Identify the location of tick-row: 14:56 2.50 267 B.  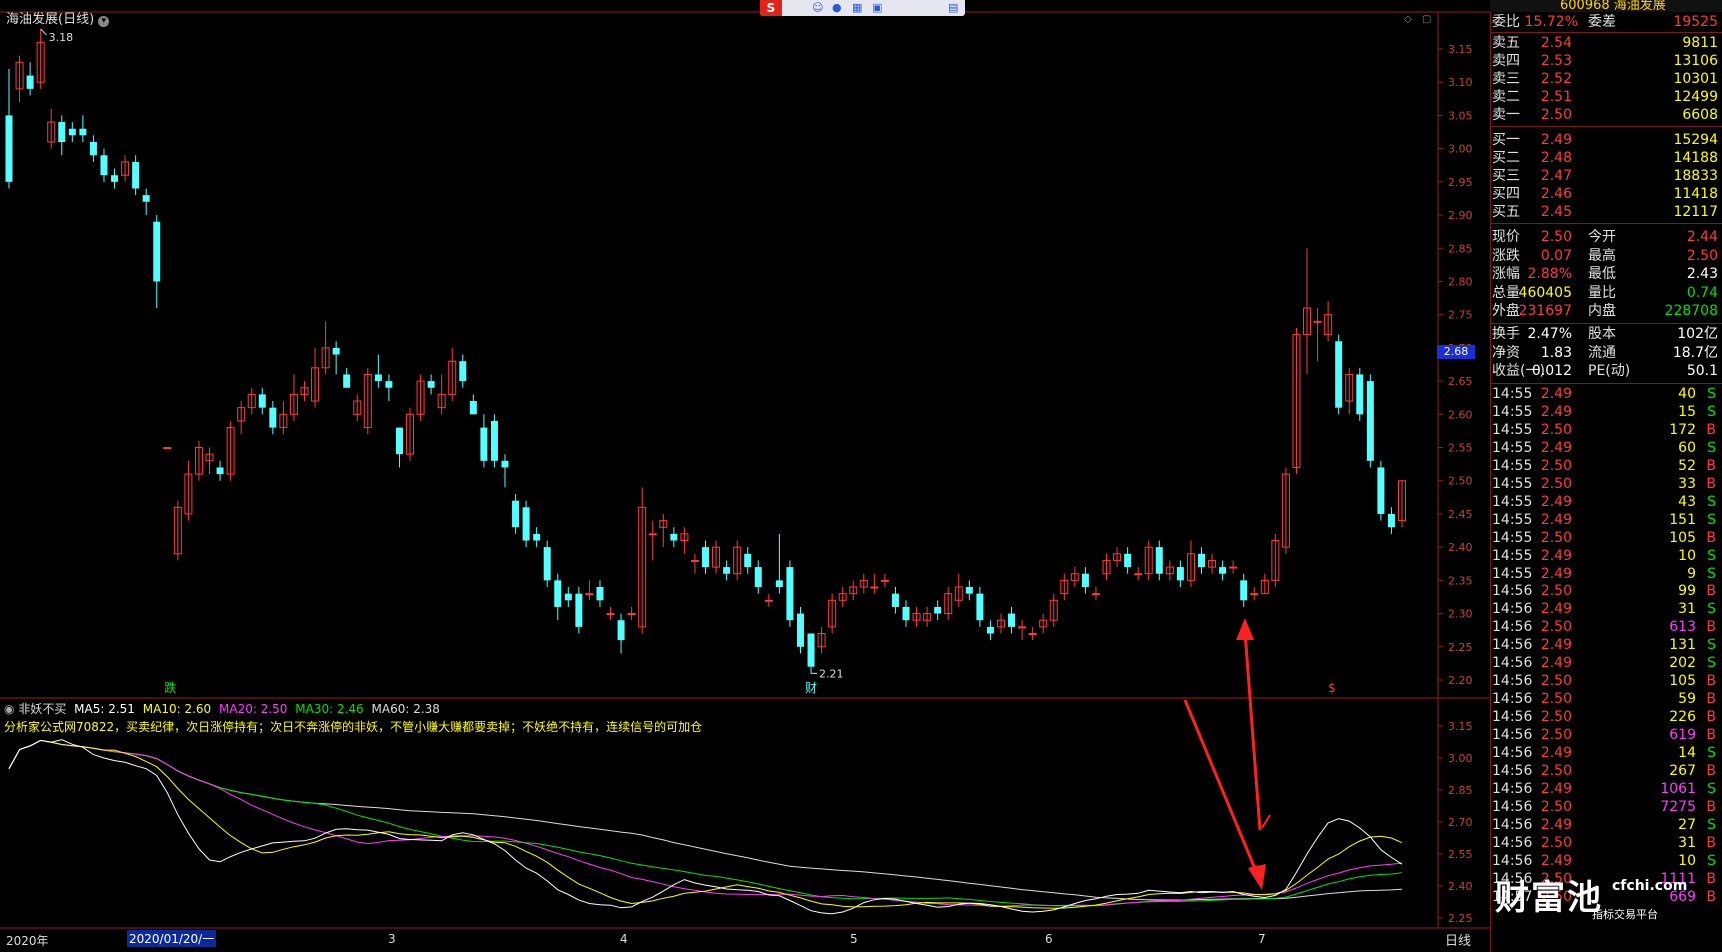
(1606, 771).